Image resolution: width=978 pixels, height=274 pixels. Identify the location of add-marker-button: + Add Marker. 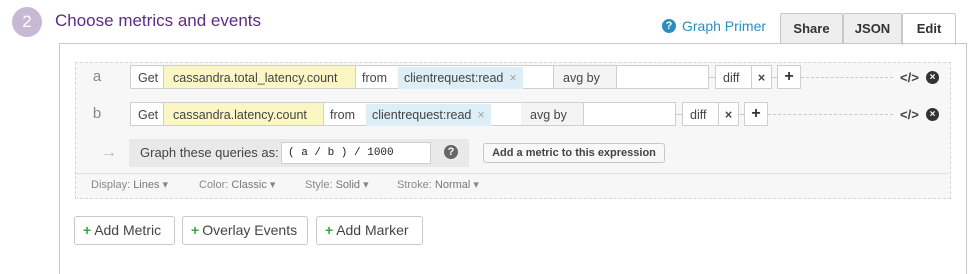
(369, 230).